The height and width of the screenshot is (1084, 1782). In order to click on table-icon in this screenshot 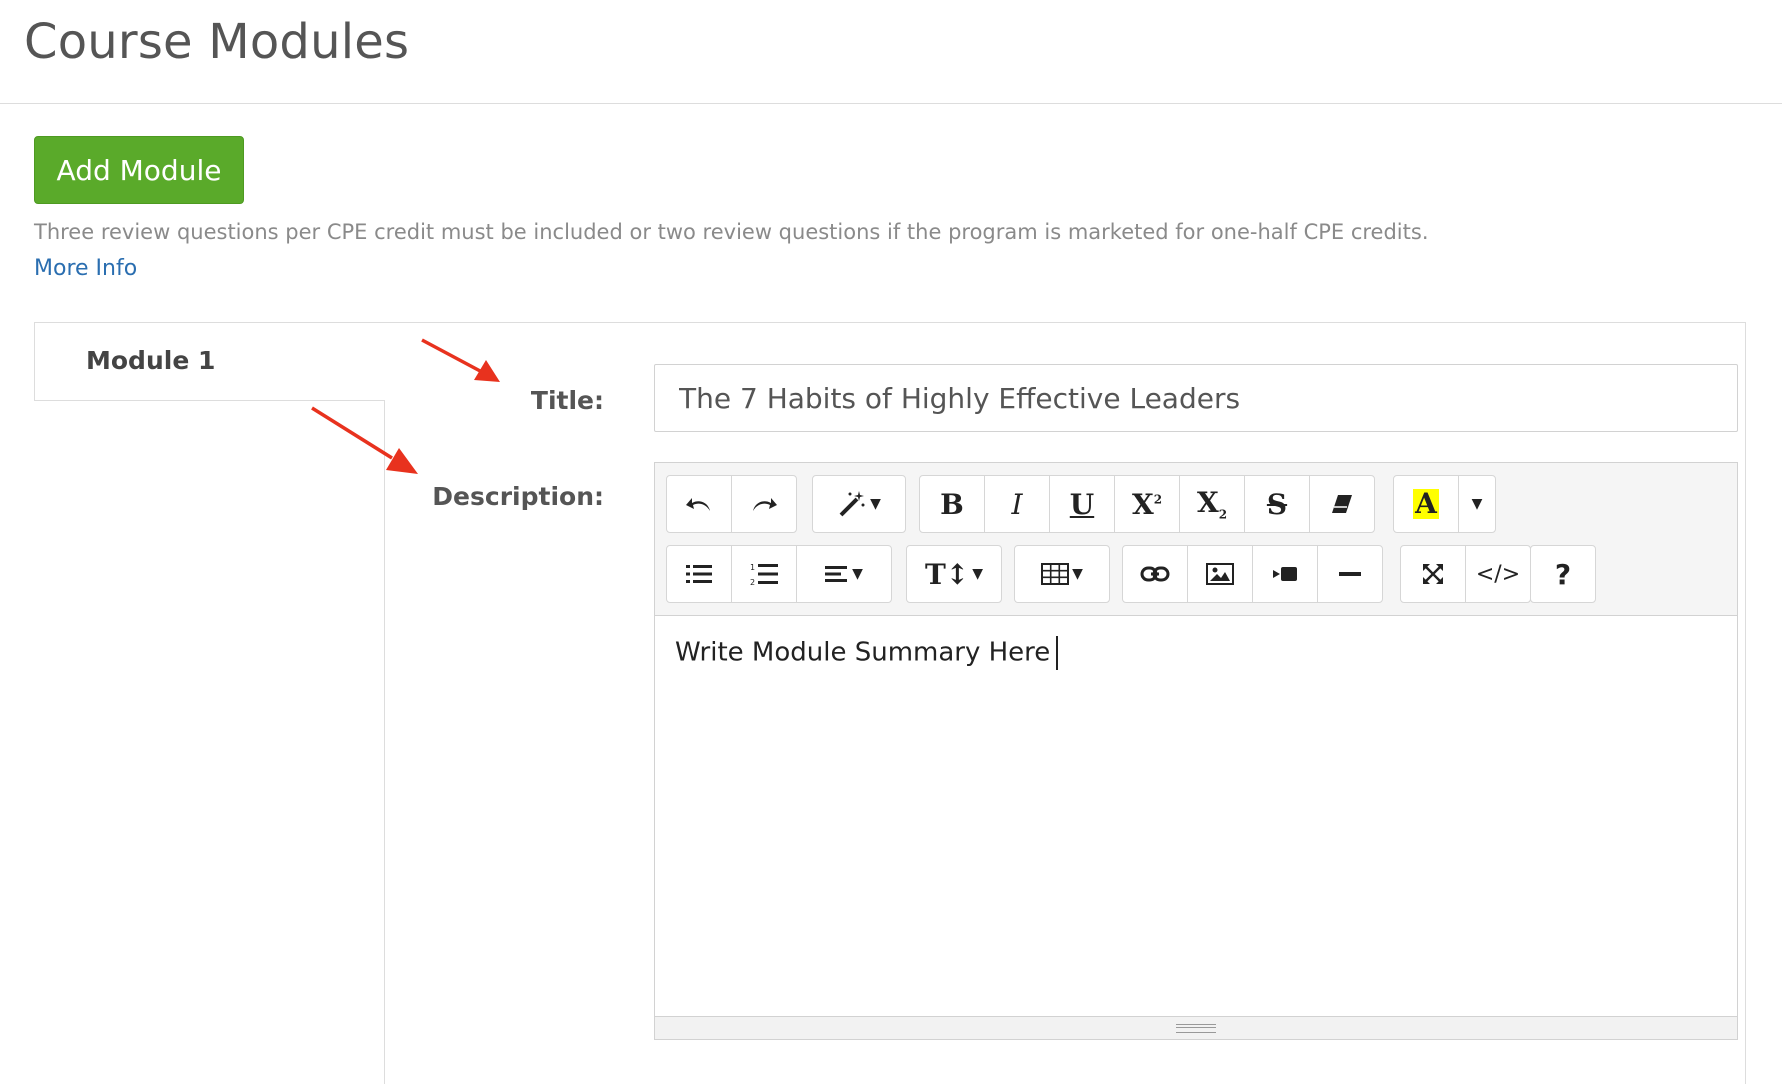, I will do `click(1055, 574)`.